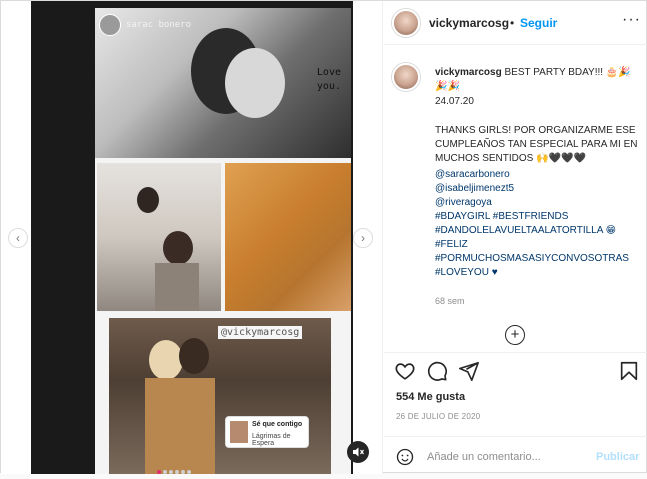 This screenshot has height=479, width=647. I want to click on post-date: 26 DE JULIO DE 2020, so click(438, 416).